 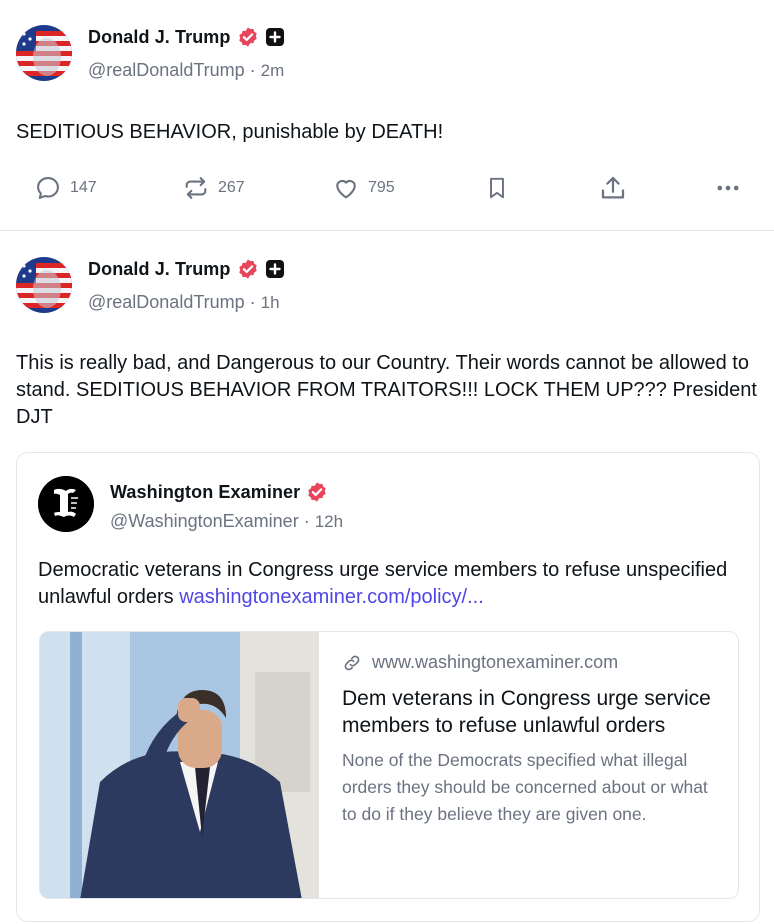 I want to click on examiner-logo-image, so click(x=66, y=504).